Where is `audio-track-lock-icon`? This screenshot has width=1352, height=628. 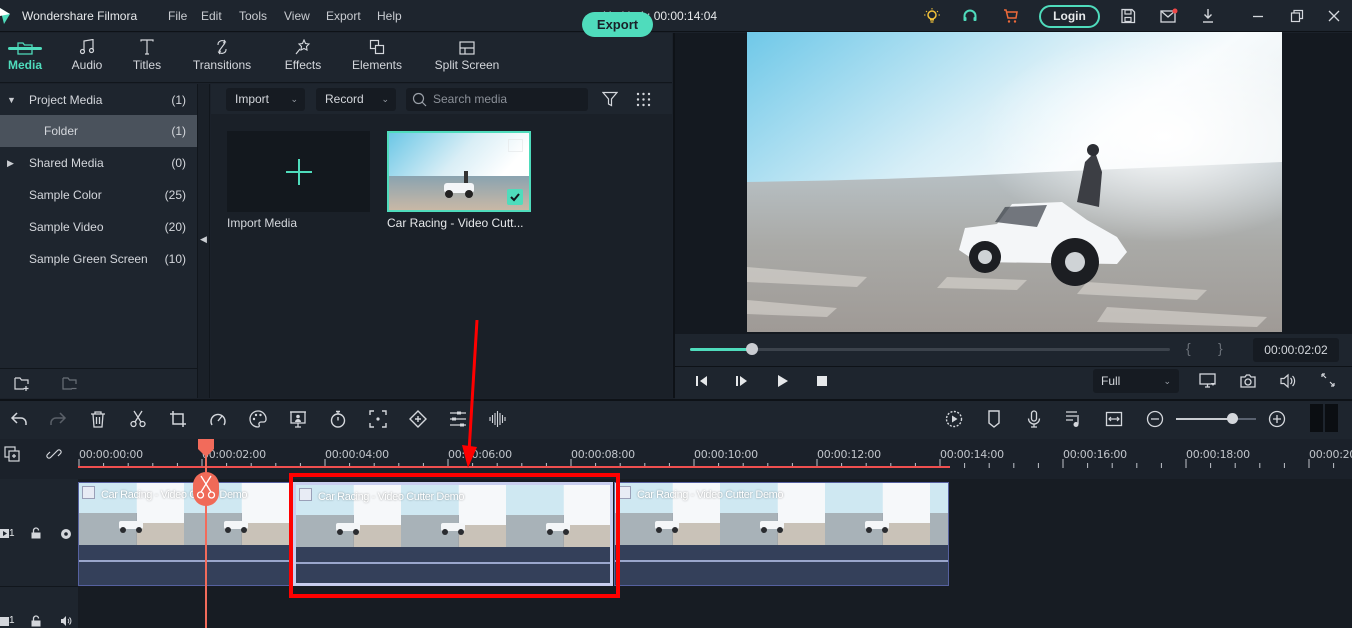 audio-track-lock-icon is located at coordinates (36, 621).